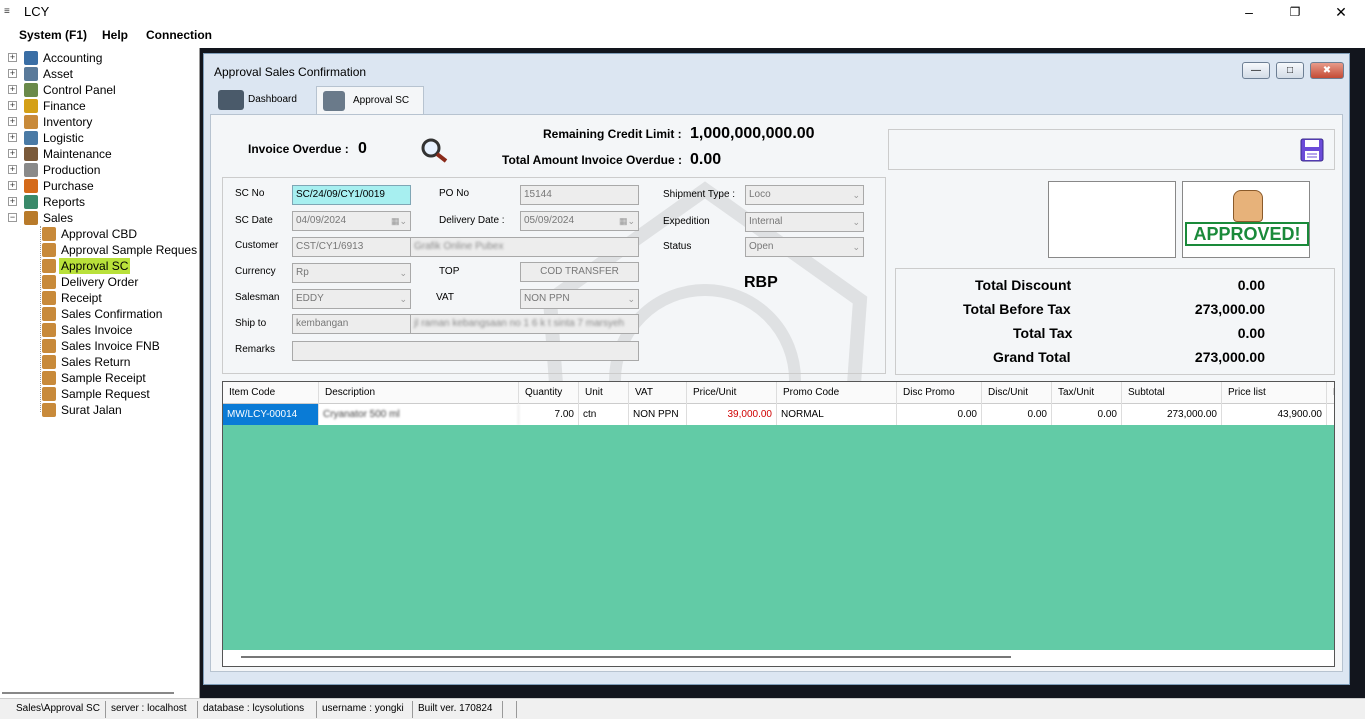  What do you see at coordinates (250, 193) in the screenshot?
I see `sc-no-label: SC No` at bounding box center [250, 193].